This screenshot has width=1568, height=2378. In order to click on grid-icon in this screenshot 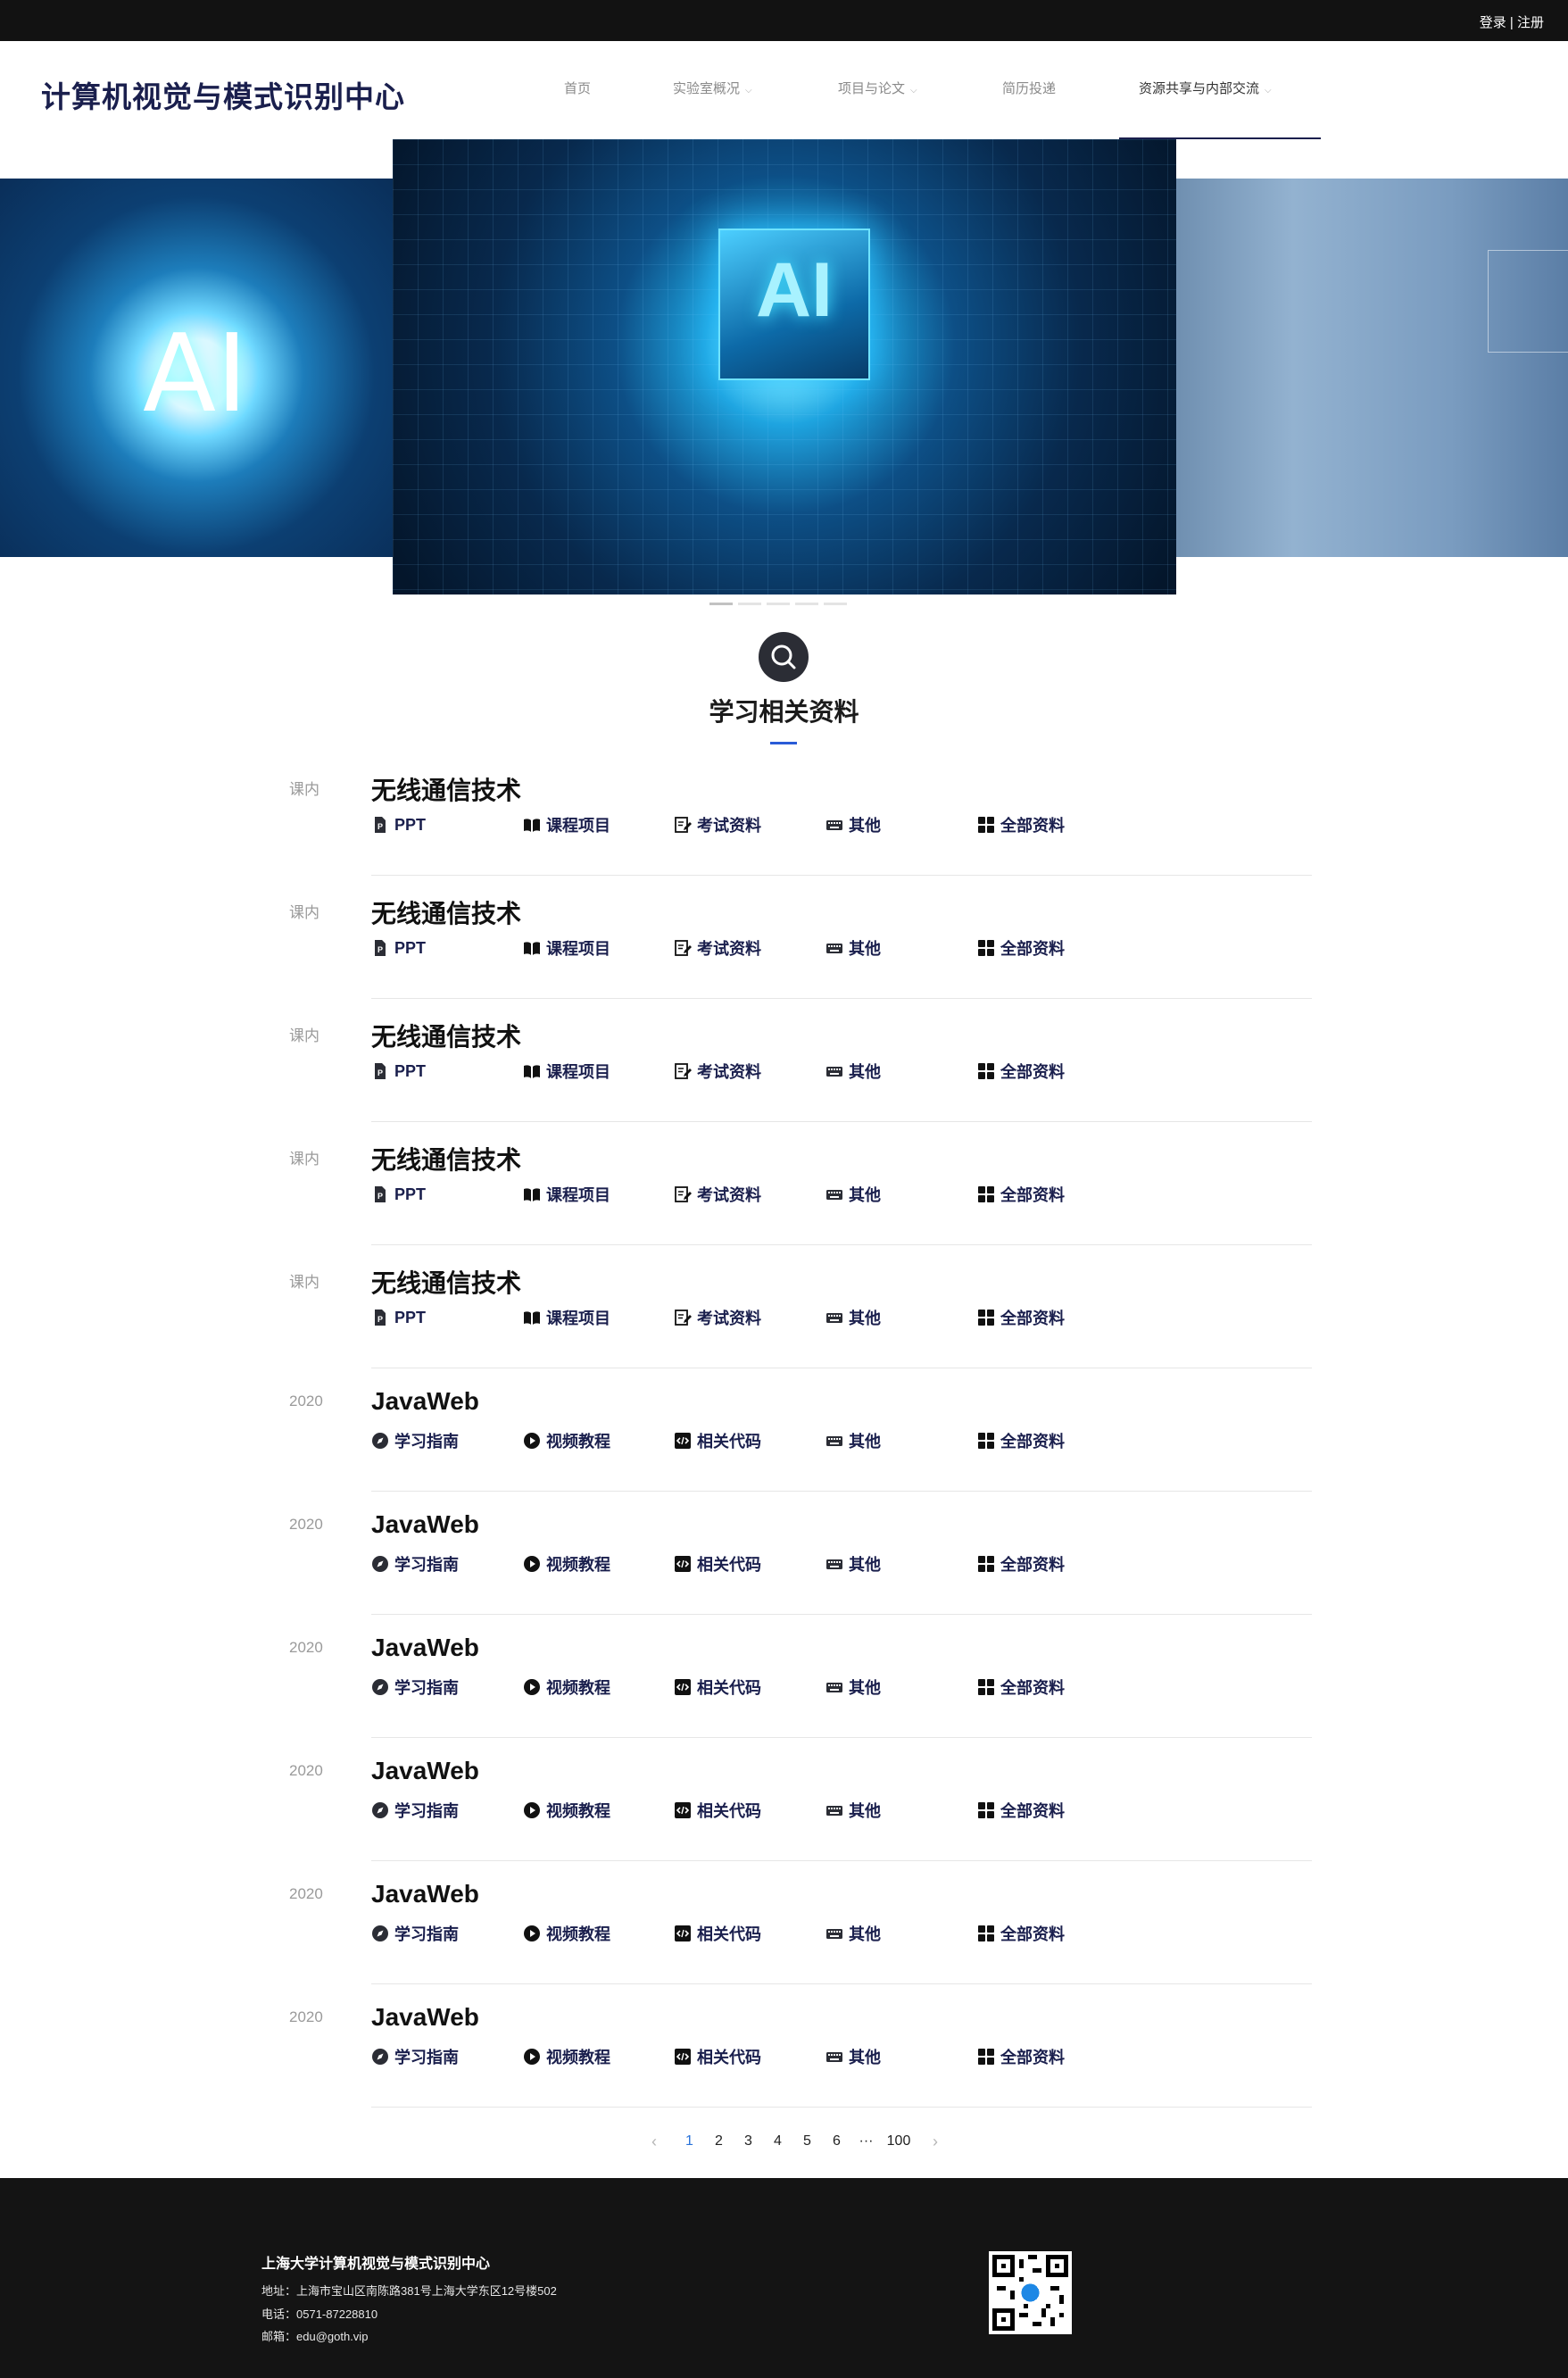, I will do `click(988, 825)`.